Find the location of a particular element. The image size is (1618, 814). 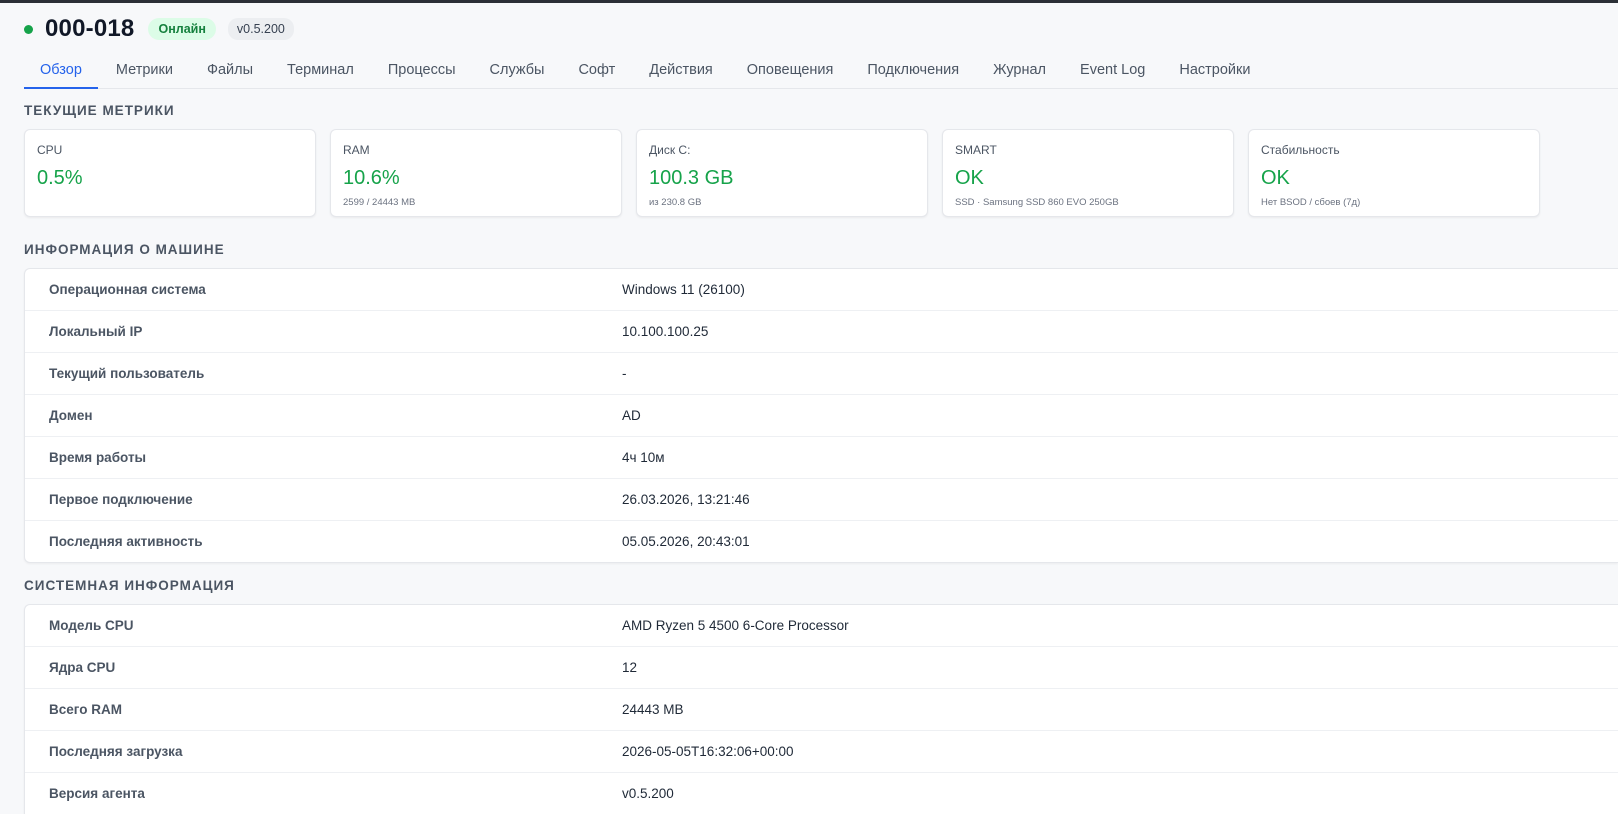

metric-card-stability: Стабильность OK Нет BSOD / сбоев (7д) is located at coordinates (1394, 173).